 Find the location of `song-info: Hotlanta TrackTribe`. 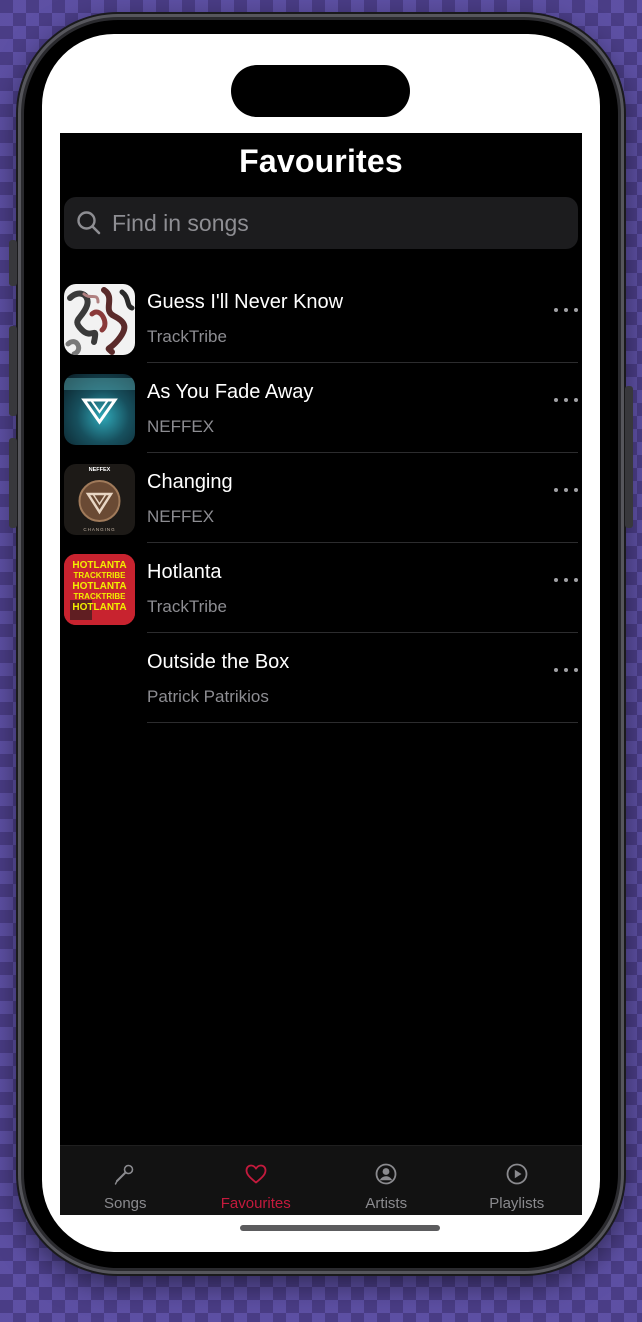

song-info: Hotlanta TrackTribe is located at coordinates (362, 588).